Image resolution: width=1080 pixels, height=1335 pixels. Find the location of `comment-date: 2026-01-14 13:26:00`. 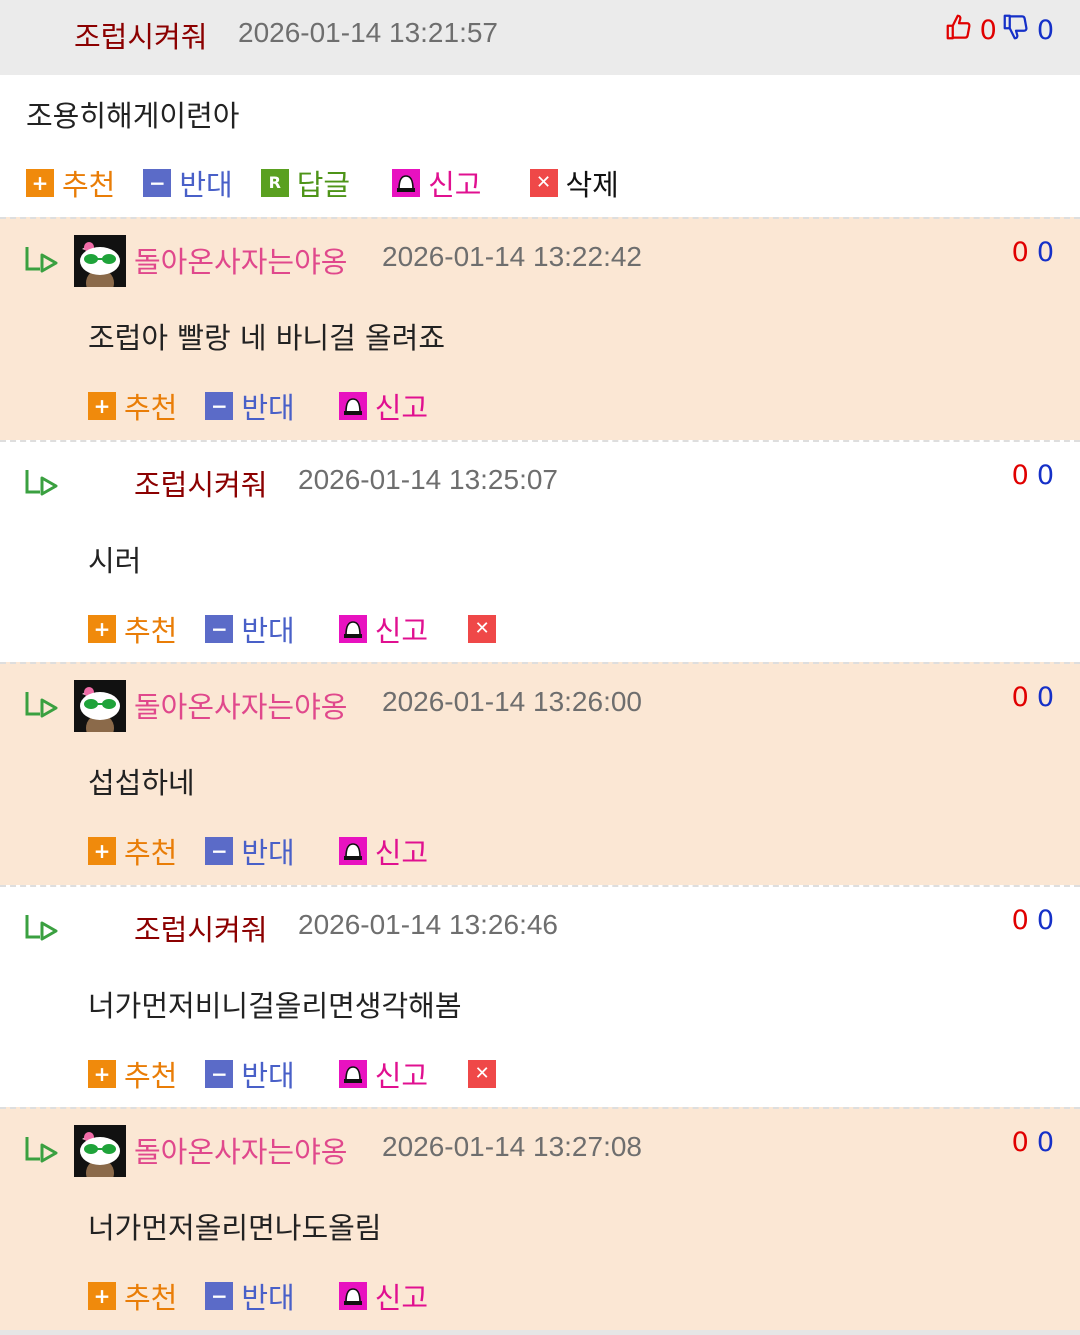

comment-date: 2026-01-14 13:26:00 is located at coordinates (512, 701).